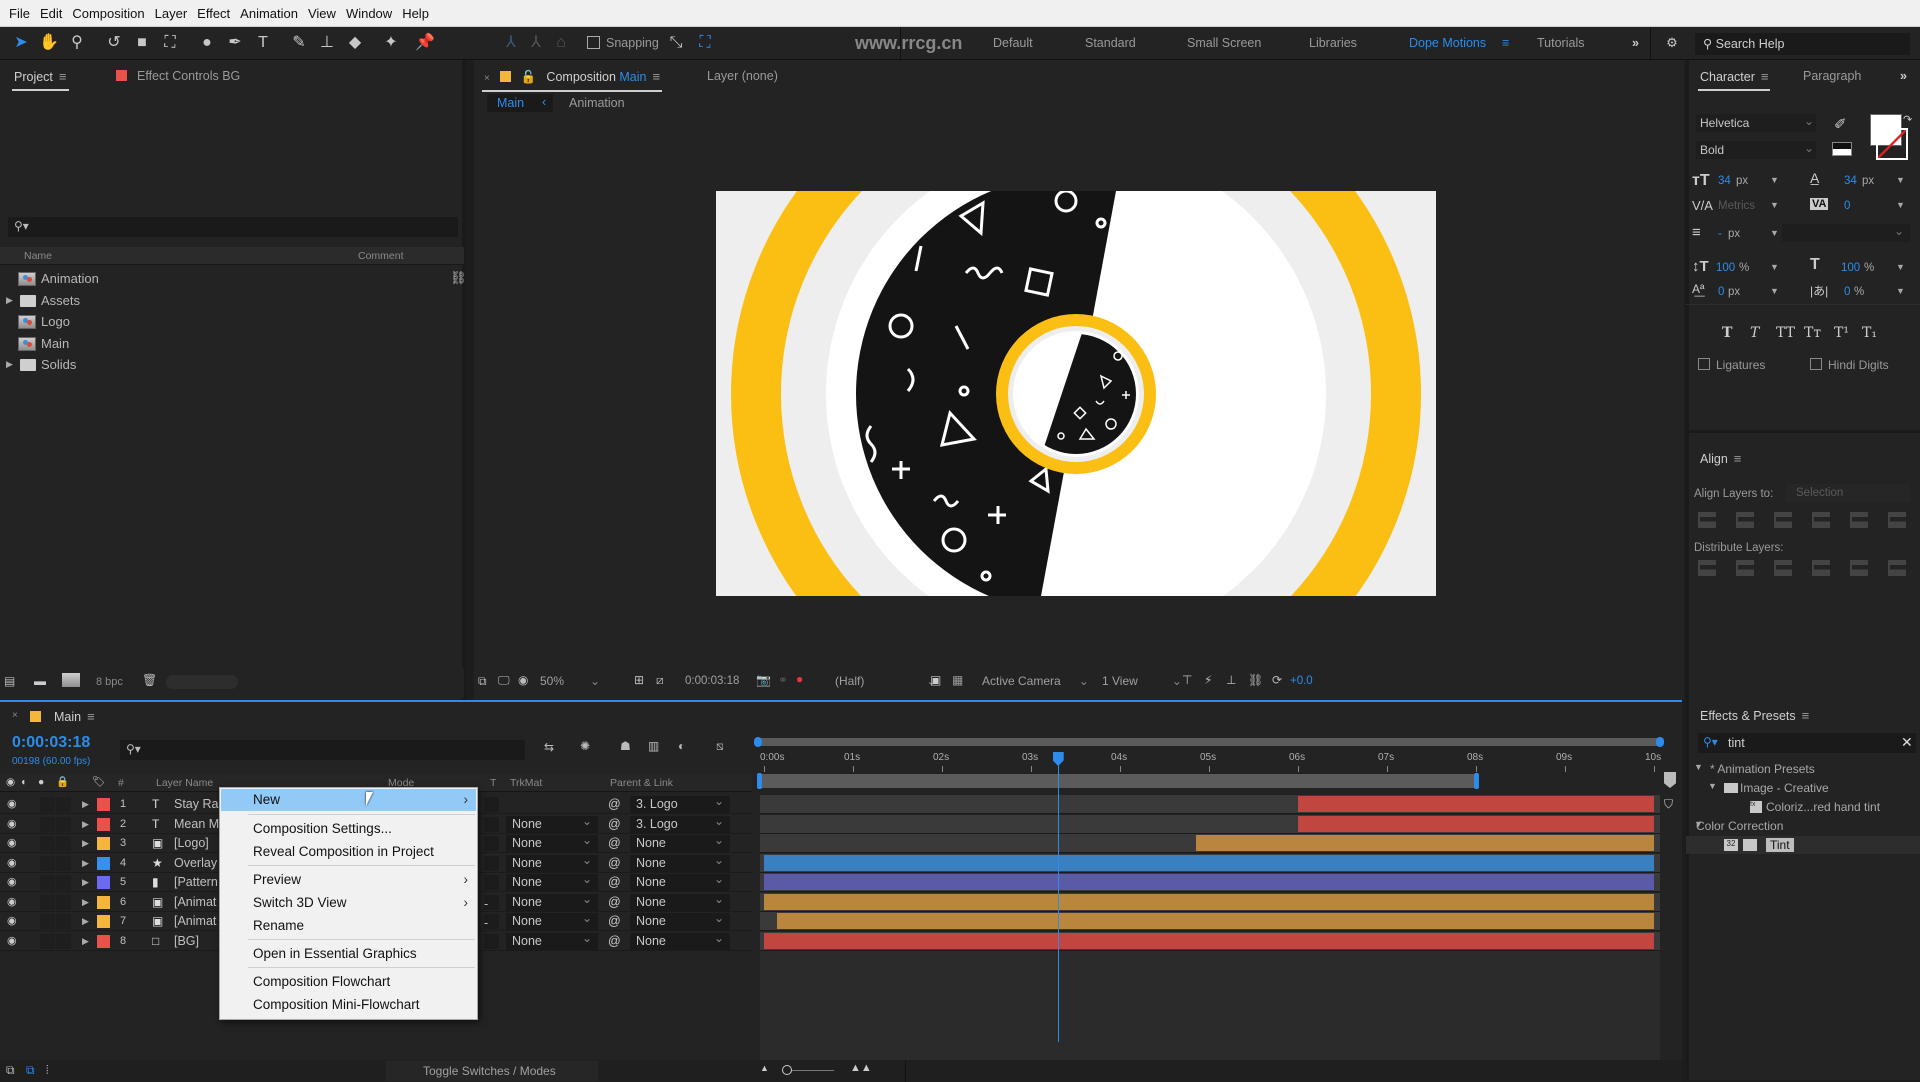  What do you see at coordinates (1720, 234) in the screenshot?
I see `stroke-width-value: -` at bounding box center [1720, 234].